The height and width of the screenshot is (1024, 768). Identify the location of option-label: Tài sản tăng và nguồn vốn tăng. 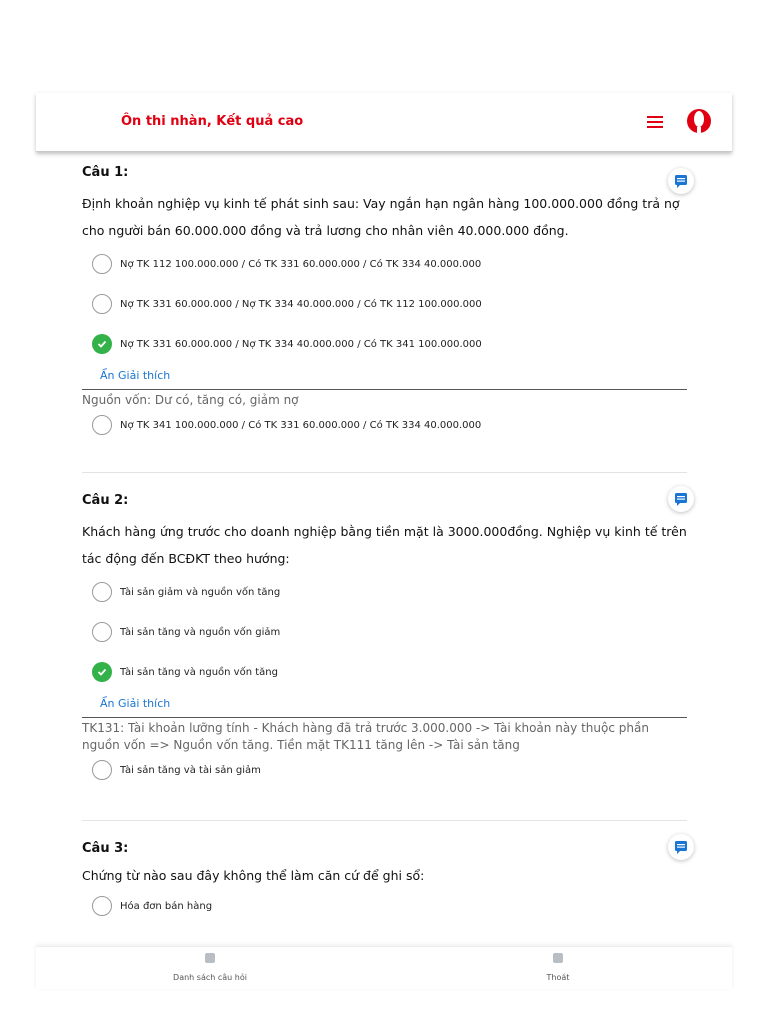
(199, 672).